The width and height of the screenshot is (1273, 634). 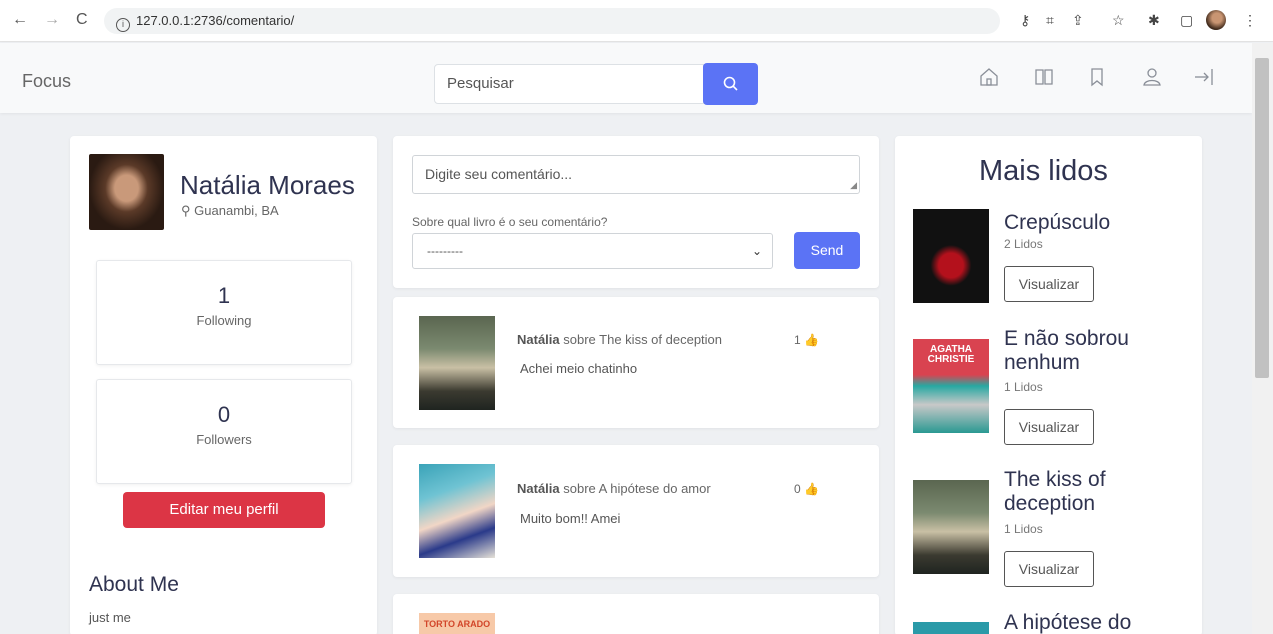 What do you see at coordinates (224, 320) in the screenshot?
I see `following-label: Following` at bounding box center [224, 320].